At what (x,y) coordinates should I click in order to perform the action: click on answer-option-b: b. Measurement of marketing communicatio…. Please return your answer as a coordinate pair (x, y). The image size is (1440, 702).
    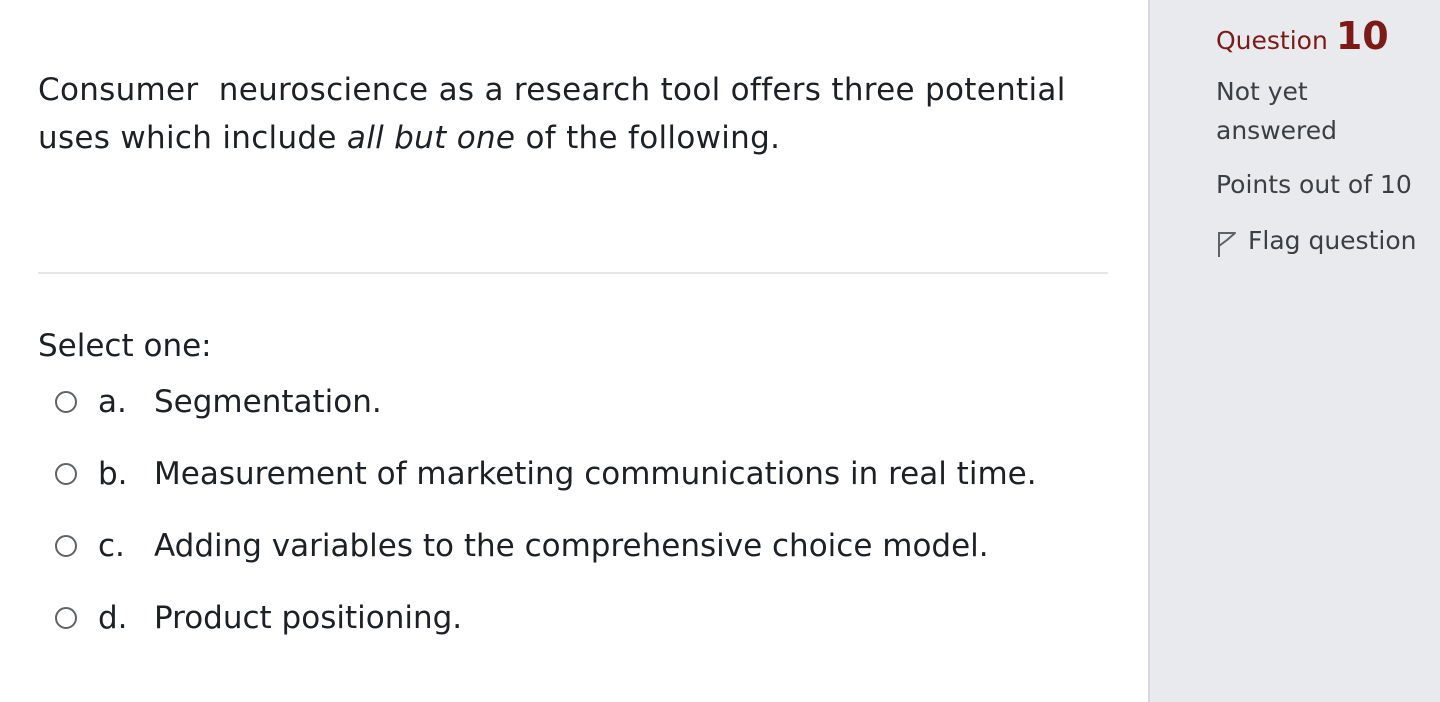
    Looking at the image, I should click on (592, 486).